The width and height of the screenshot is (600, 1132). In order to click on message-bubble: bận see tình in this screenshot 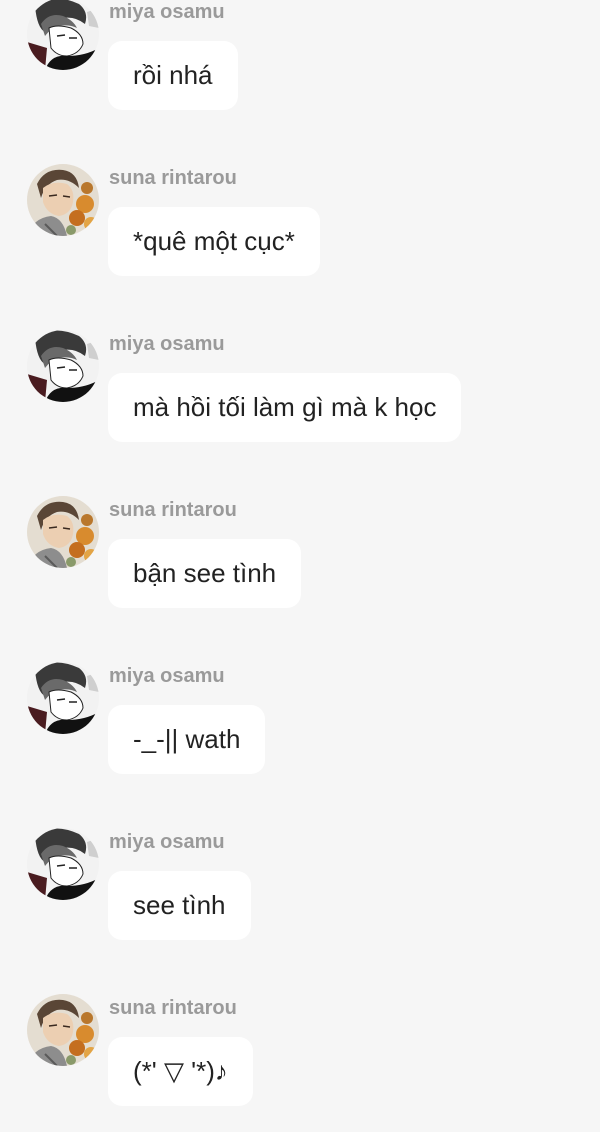, I will do `click(205, 573)`.